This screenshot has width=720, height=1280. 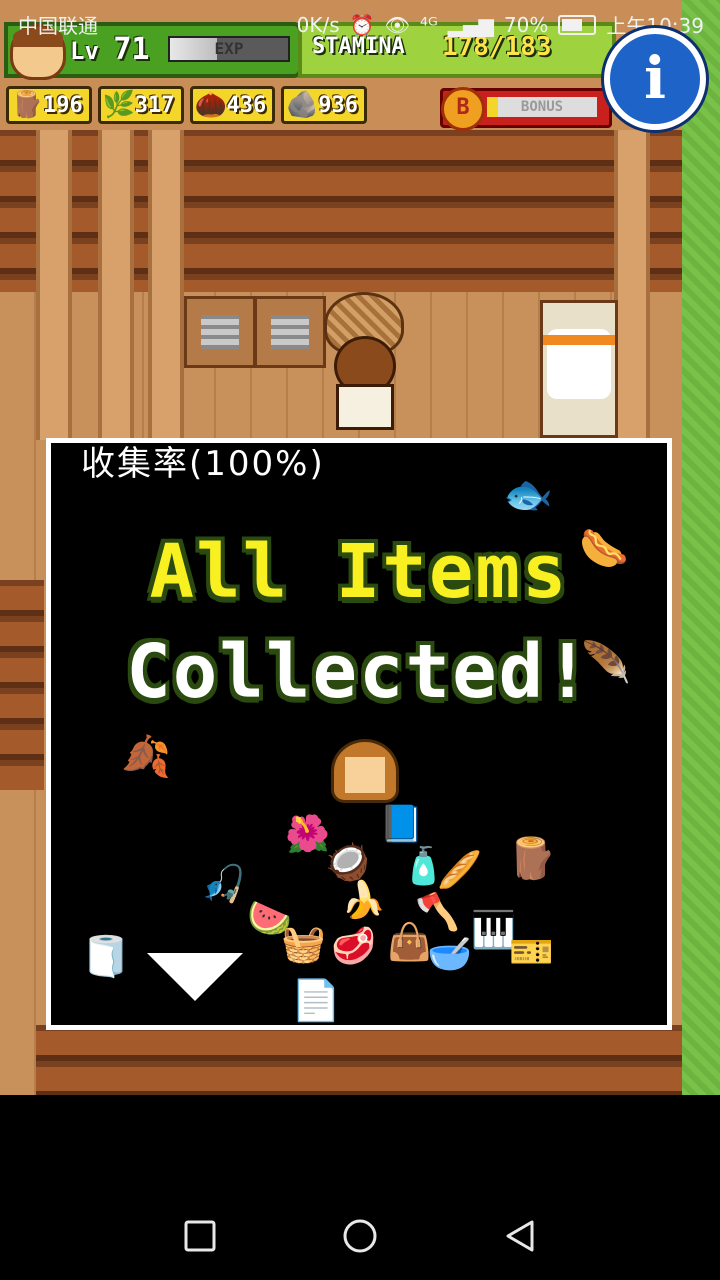 I want to click on stone-icon: 🪨, so click(x=302, y=105).